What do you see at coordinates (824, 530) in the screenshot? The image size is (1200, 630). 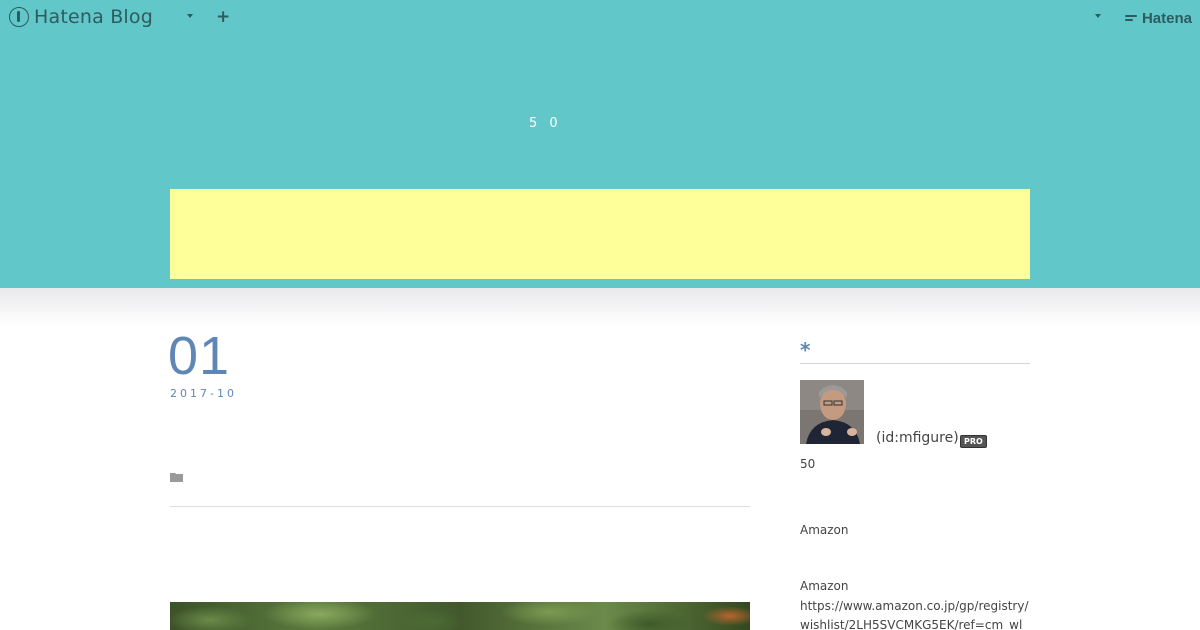 I see `amazon-label: Amazon` at bounding box center [824, 530].